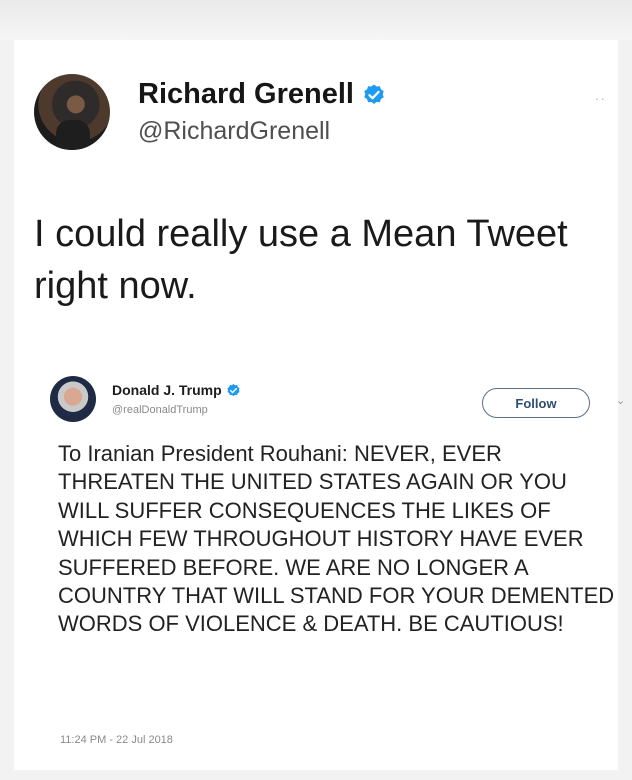  What do you see at coordinates (316, 20) in the screenshot?
I see `screen-top-area` at bounding box center [316, 20].